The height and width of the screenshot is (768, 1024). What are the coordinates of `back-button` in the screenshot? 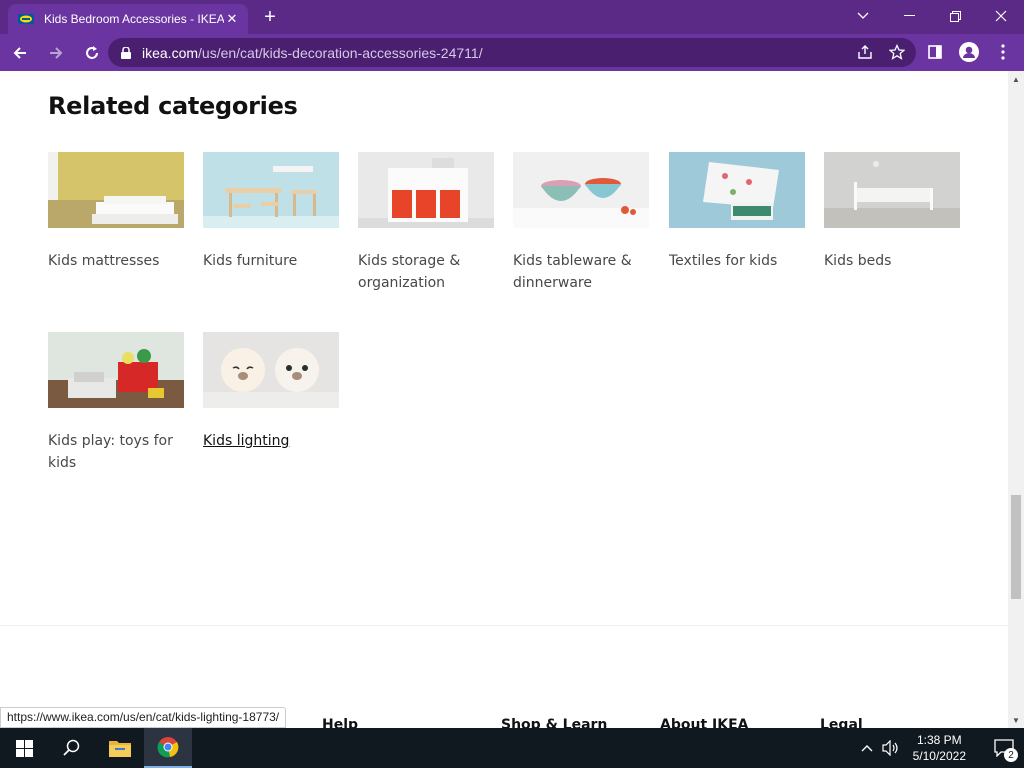 It's located at (20, 53).